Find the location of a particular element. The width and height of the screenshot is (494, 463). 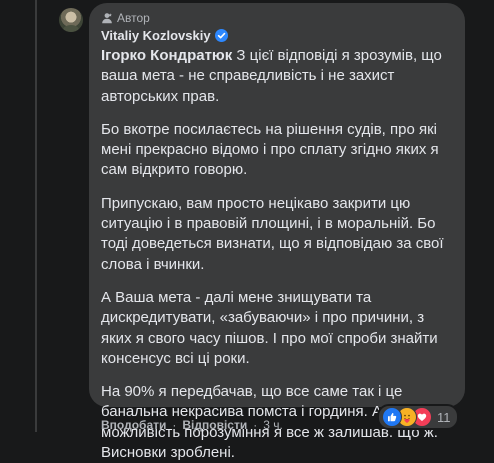

author-avatar is located at coordinates (71, 20).